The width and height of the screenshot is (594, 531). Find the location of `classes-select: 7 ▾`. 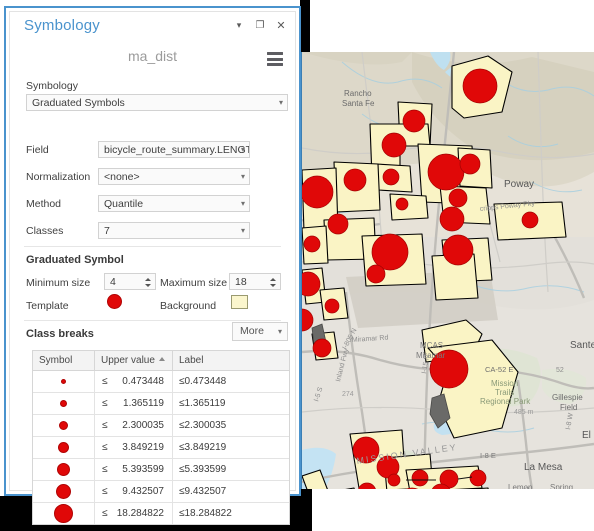

classes-select: 7 ▾ is located at coordinates (174, 230).